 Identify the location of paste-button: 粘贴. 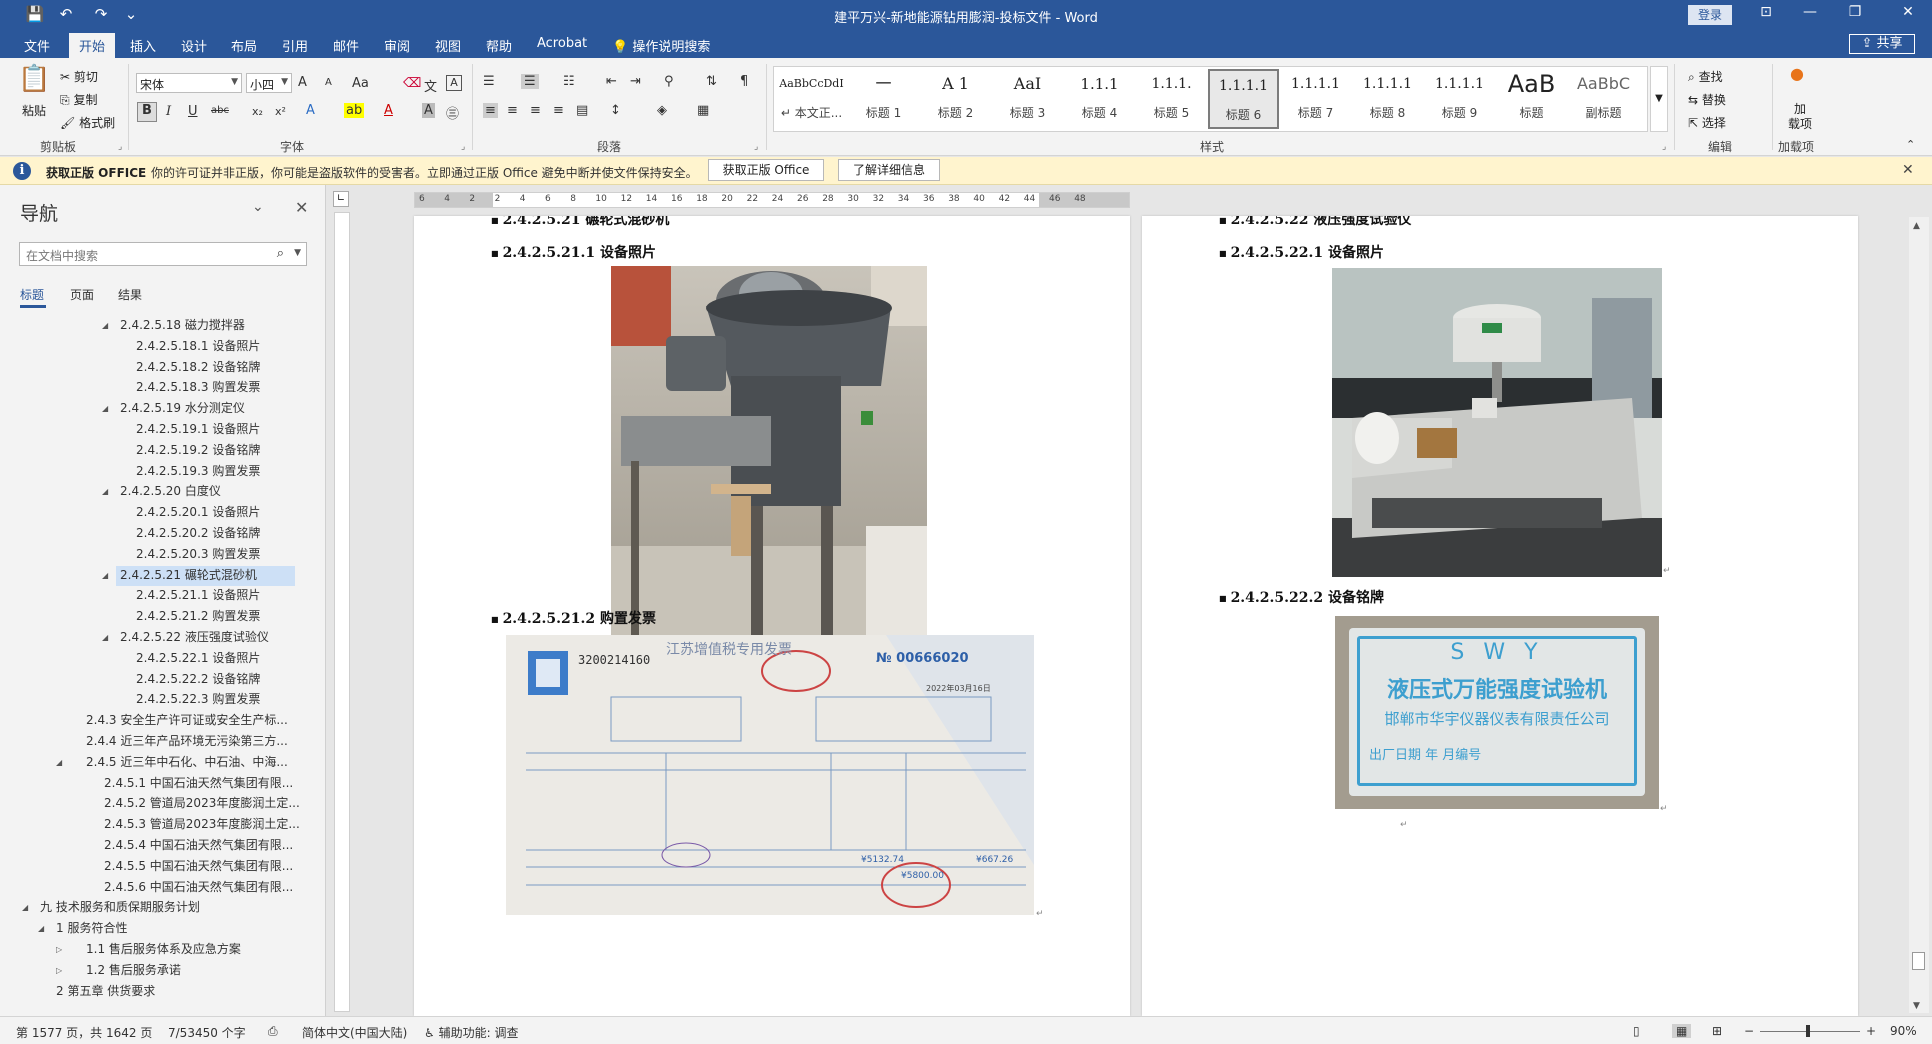
(34, 110).